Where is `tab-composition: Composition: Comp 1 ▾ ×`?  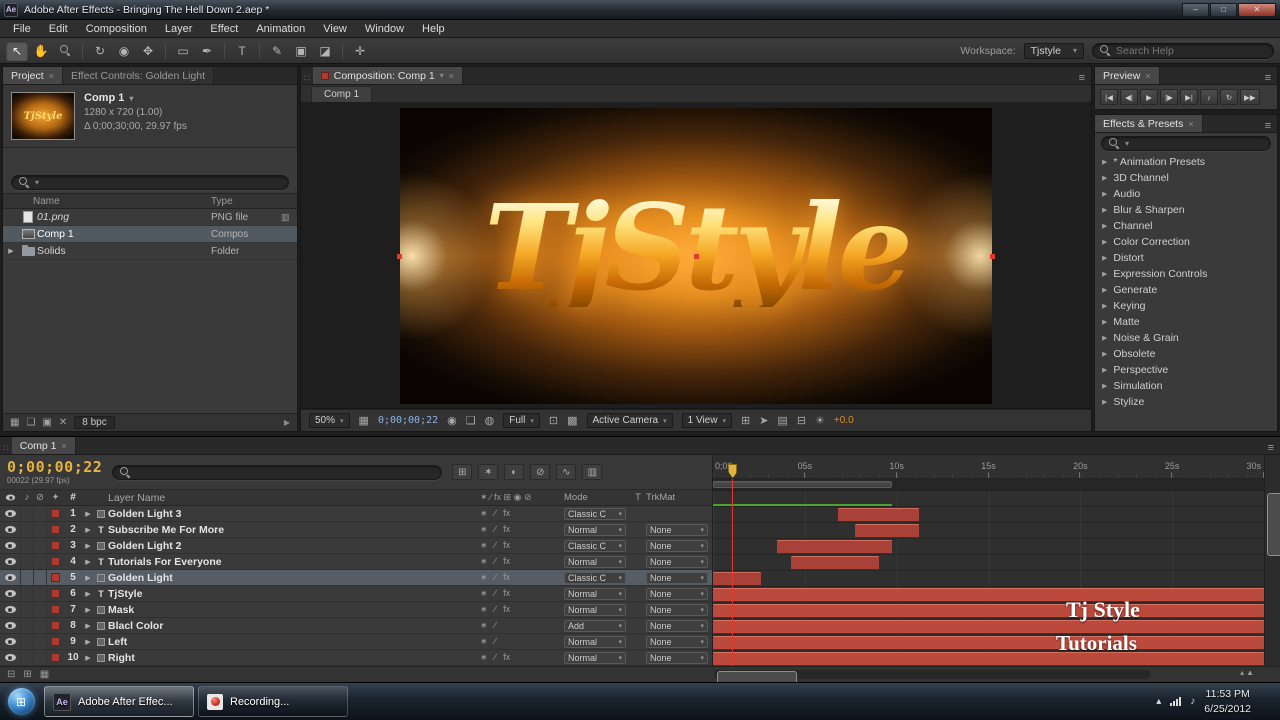 tab-composition: Composition: Comp 1 ▾ × is located at coordinates (387, 75).